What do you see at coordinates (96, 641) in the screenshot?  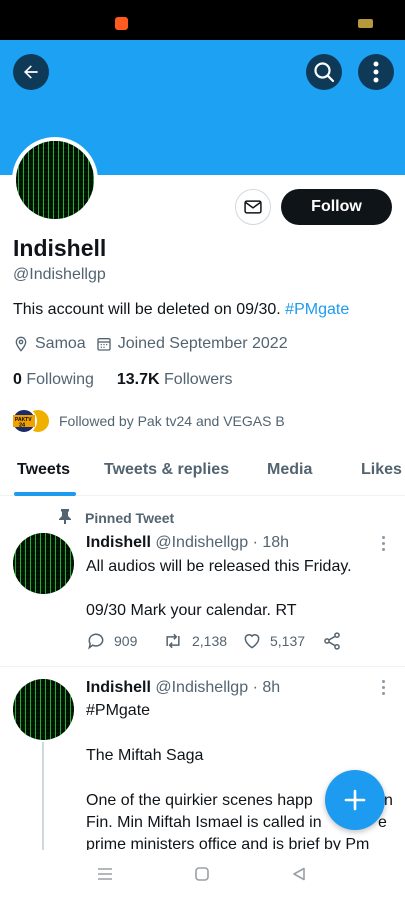 I see `reply-icon` at bounding box center [96, 641].